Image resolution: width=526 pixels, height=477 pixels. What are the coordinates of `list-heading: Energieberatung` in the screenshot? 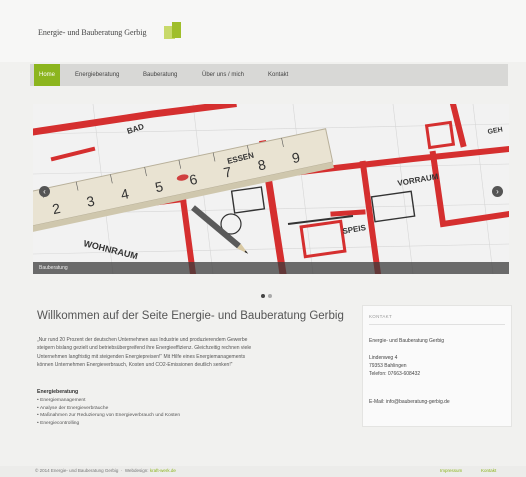 It's located at (58, 392).